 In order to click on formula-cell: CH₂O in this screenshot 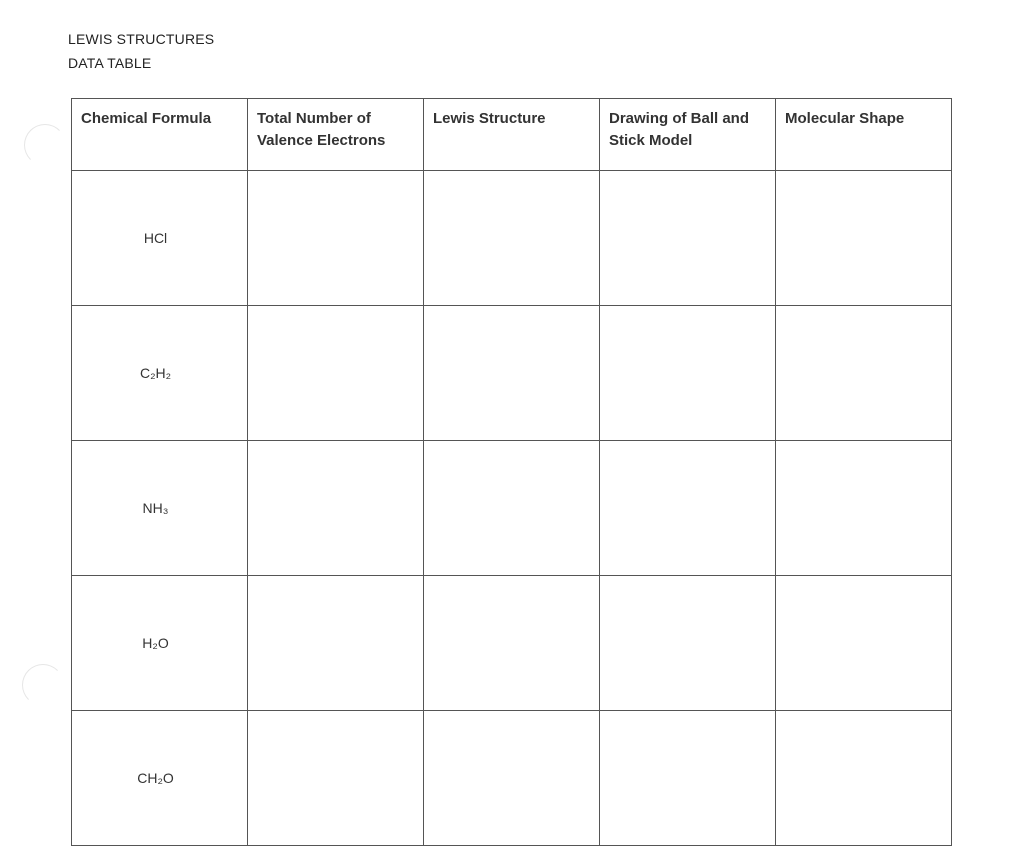, I will do `click(159, 778)`.